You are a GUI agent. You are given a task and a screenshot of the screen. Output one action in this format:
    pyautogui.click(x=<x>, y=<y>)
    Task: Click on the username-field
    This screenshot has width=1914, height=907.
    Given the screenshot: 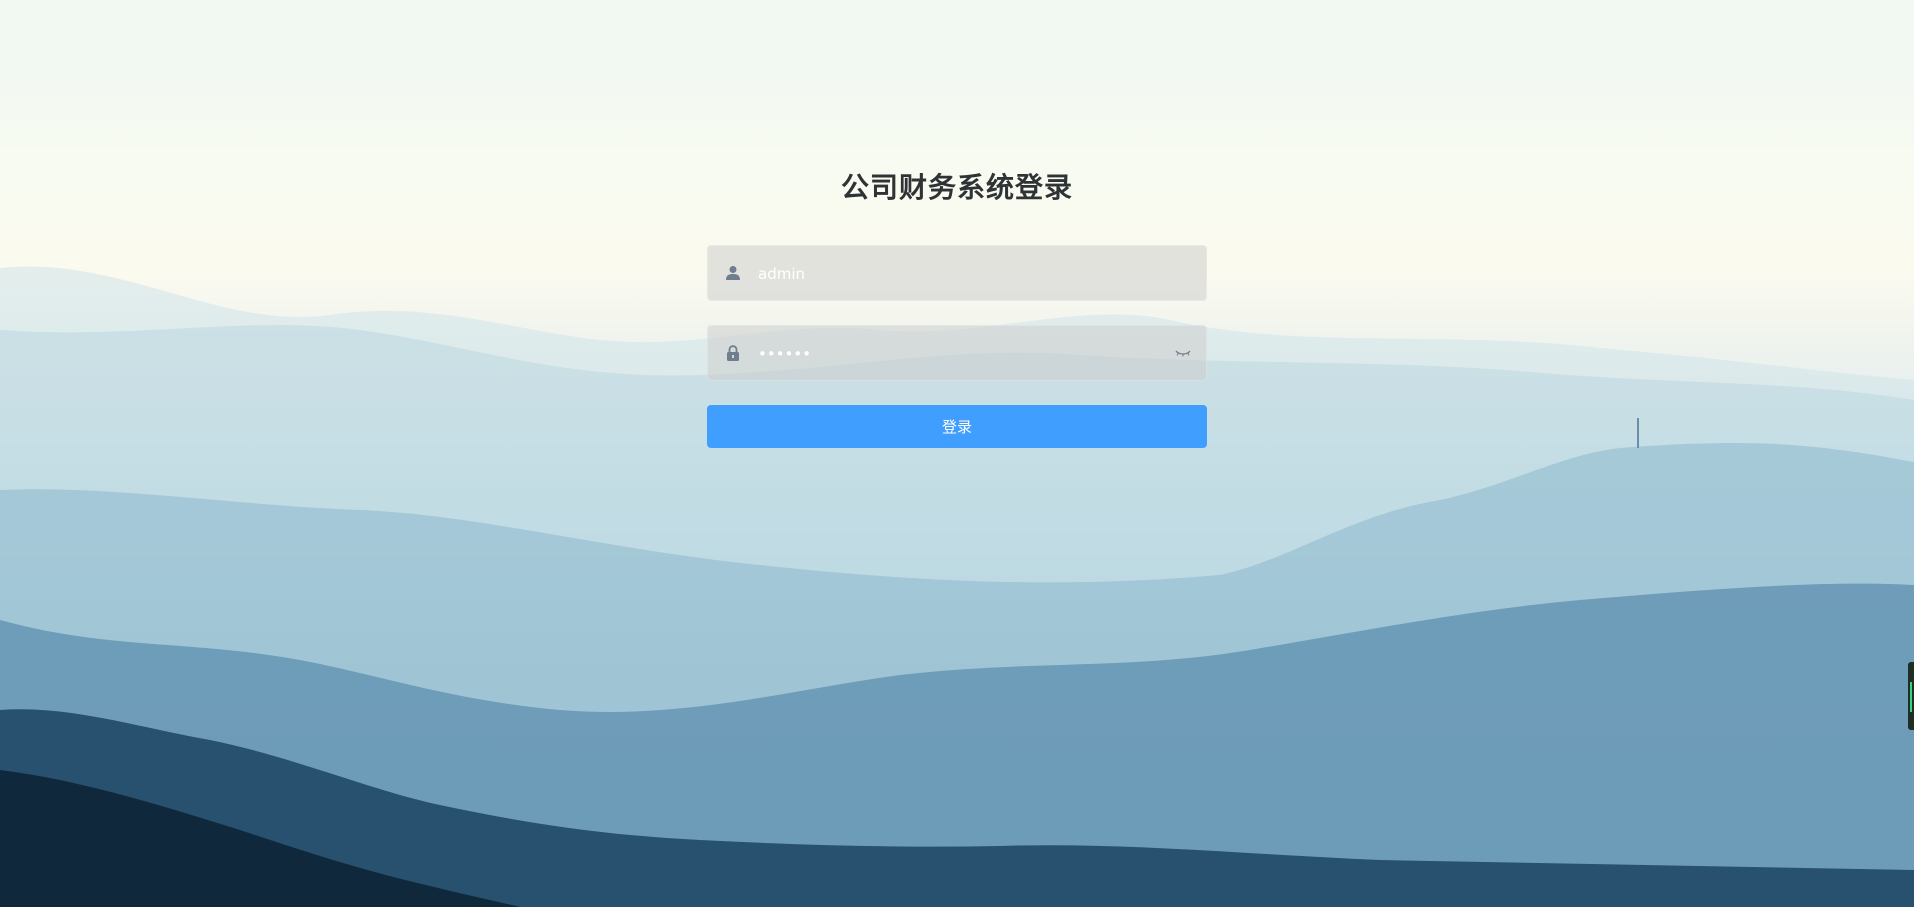 What is the action you would take?
    pyautogui.click(x=957, y=273)
    